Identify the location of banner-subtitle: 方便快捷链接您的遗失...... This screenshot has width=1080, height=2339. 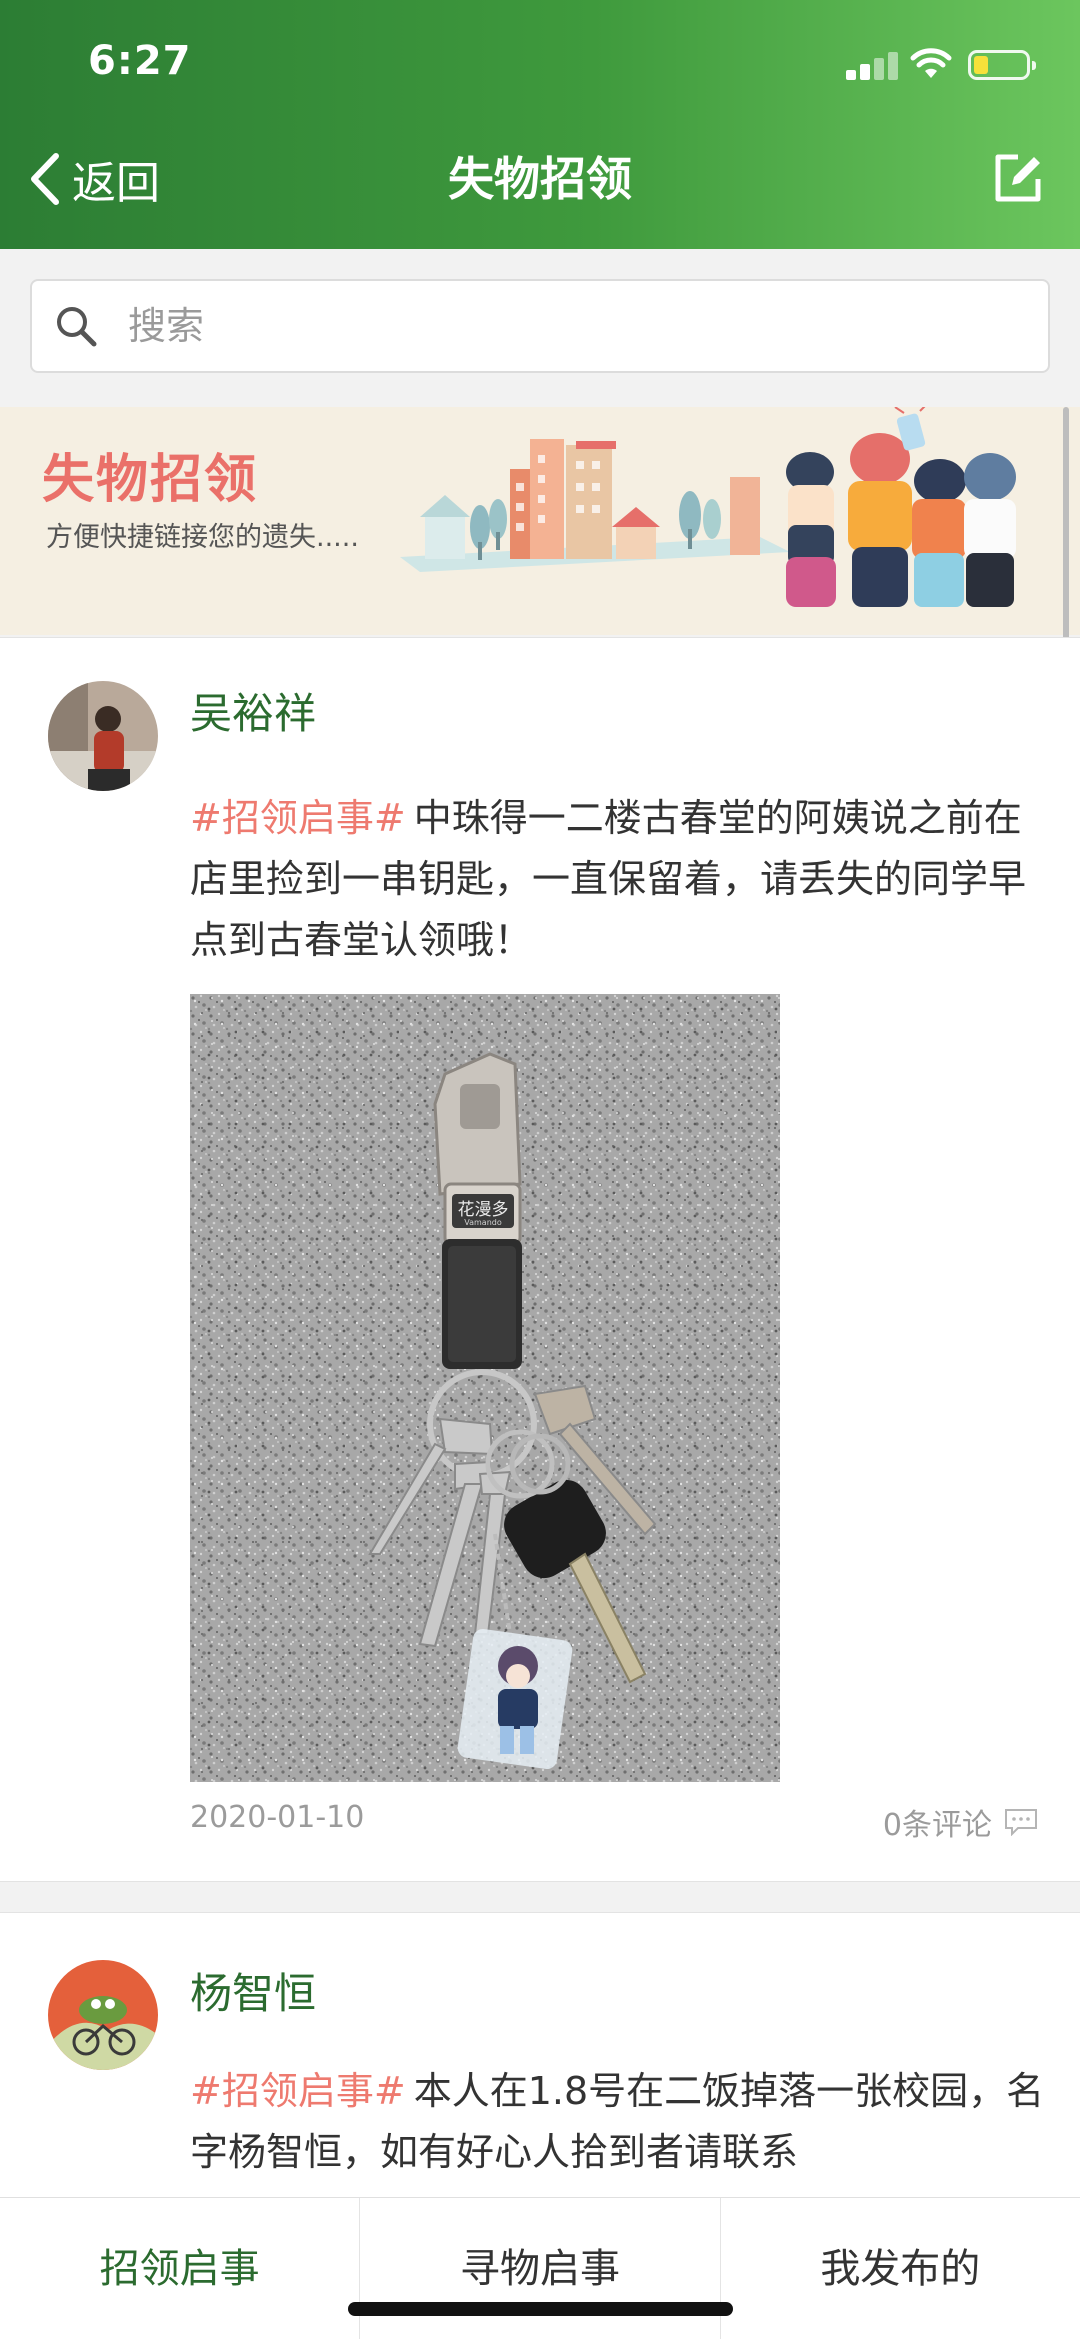
(202, 537).